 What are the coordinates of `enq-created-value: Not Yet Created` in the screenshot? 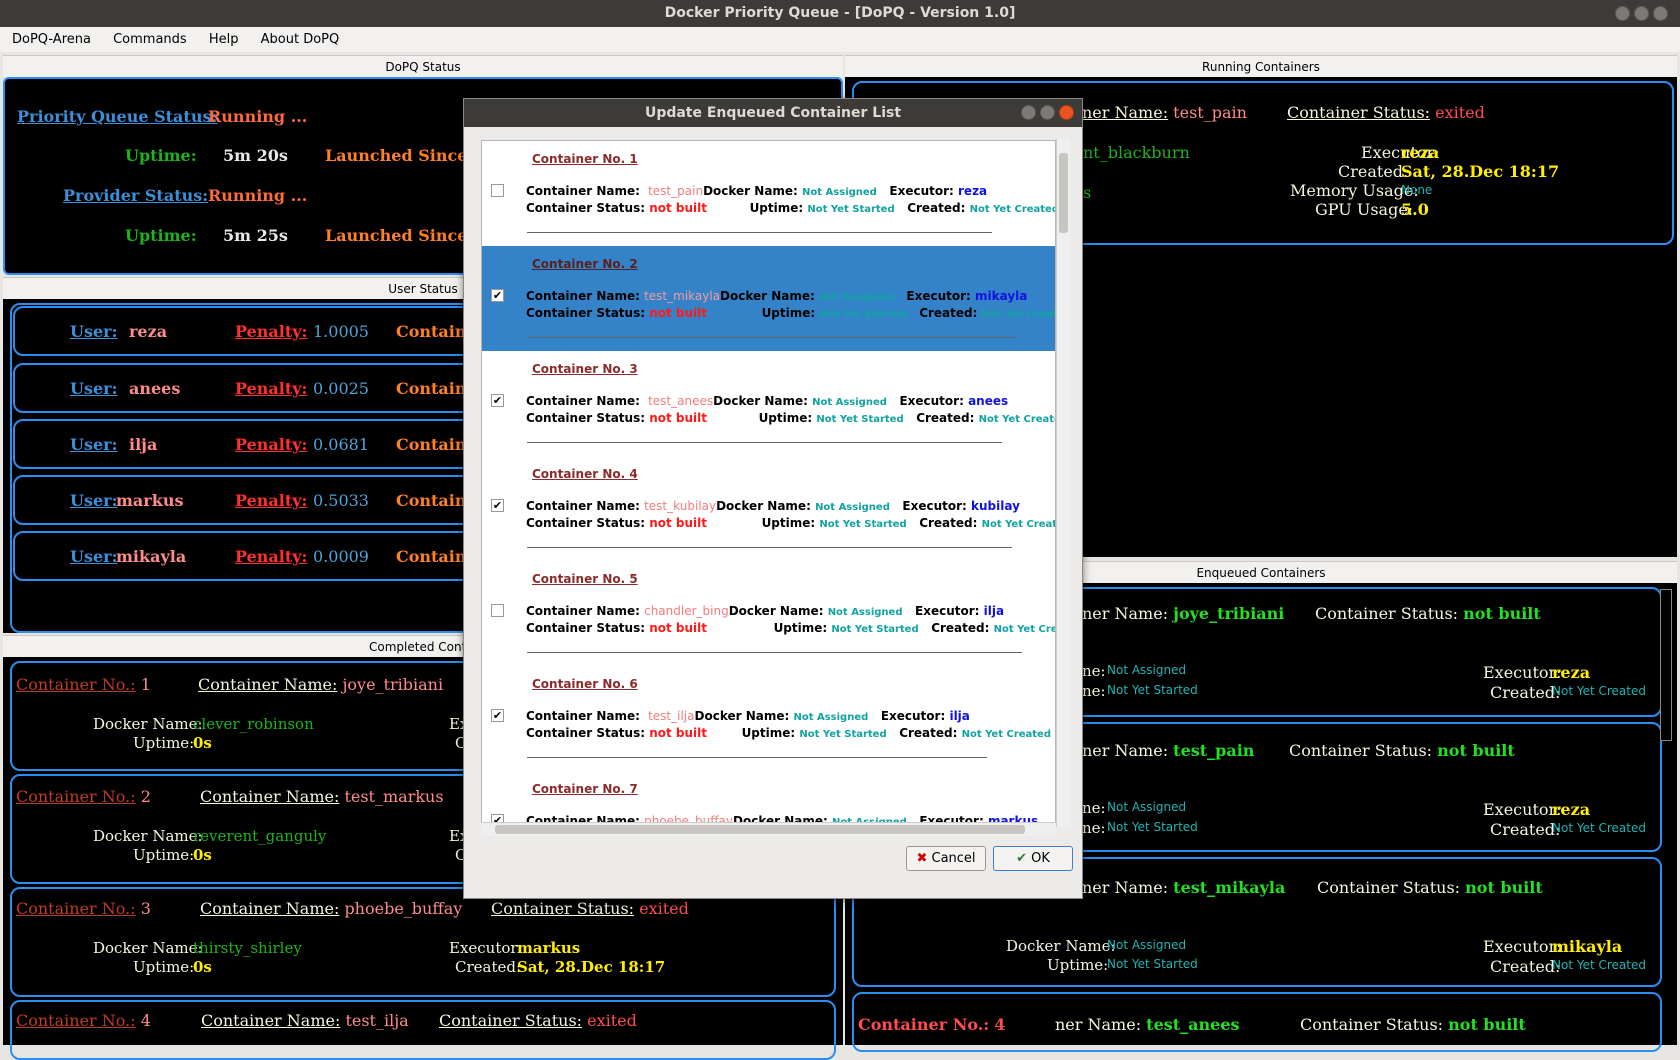 It's located at (1599, 691).